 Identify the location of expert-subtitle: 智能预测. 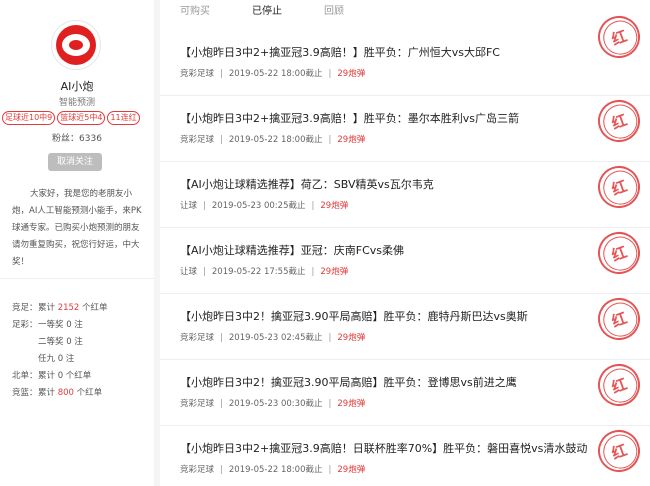
(76, 103).